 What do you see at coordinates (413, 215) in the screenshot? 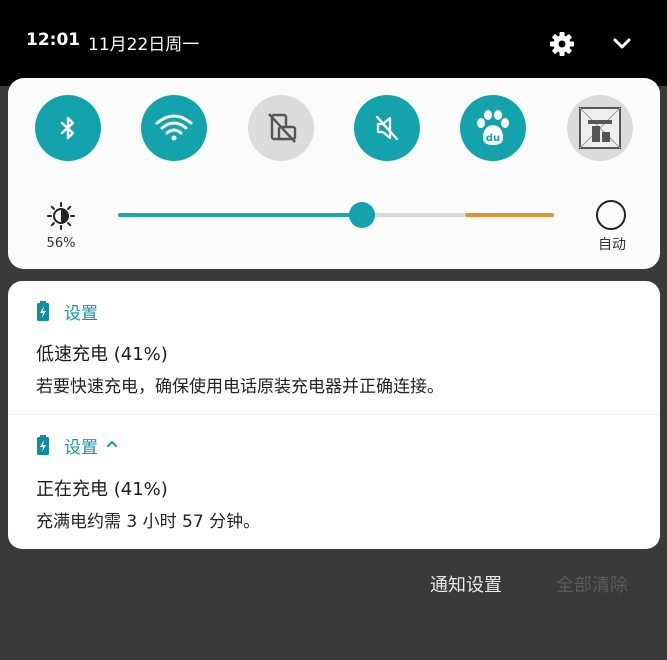
I see `slider-track-empty` at bounding box center [413, 215].